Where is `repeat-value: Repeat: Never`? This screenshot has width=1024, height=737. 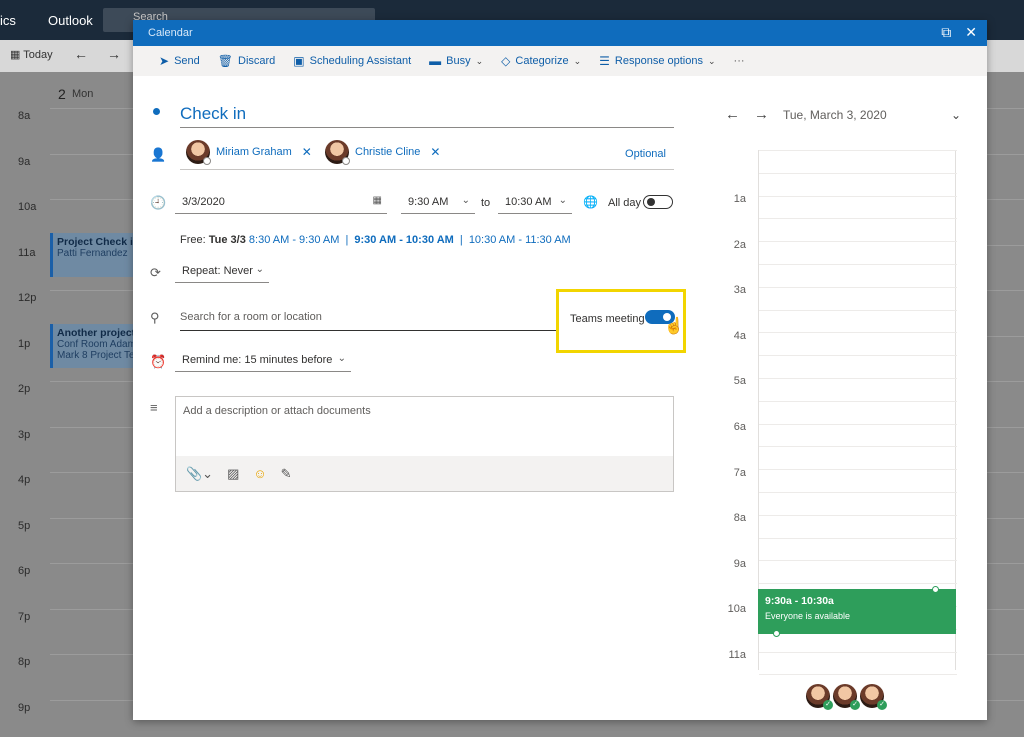 repeat-value: Repeat: Never is located at coordinates (217, 271).